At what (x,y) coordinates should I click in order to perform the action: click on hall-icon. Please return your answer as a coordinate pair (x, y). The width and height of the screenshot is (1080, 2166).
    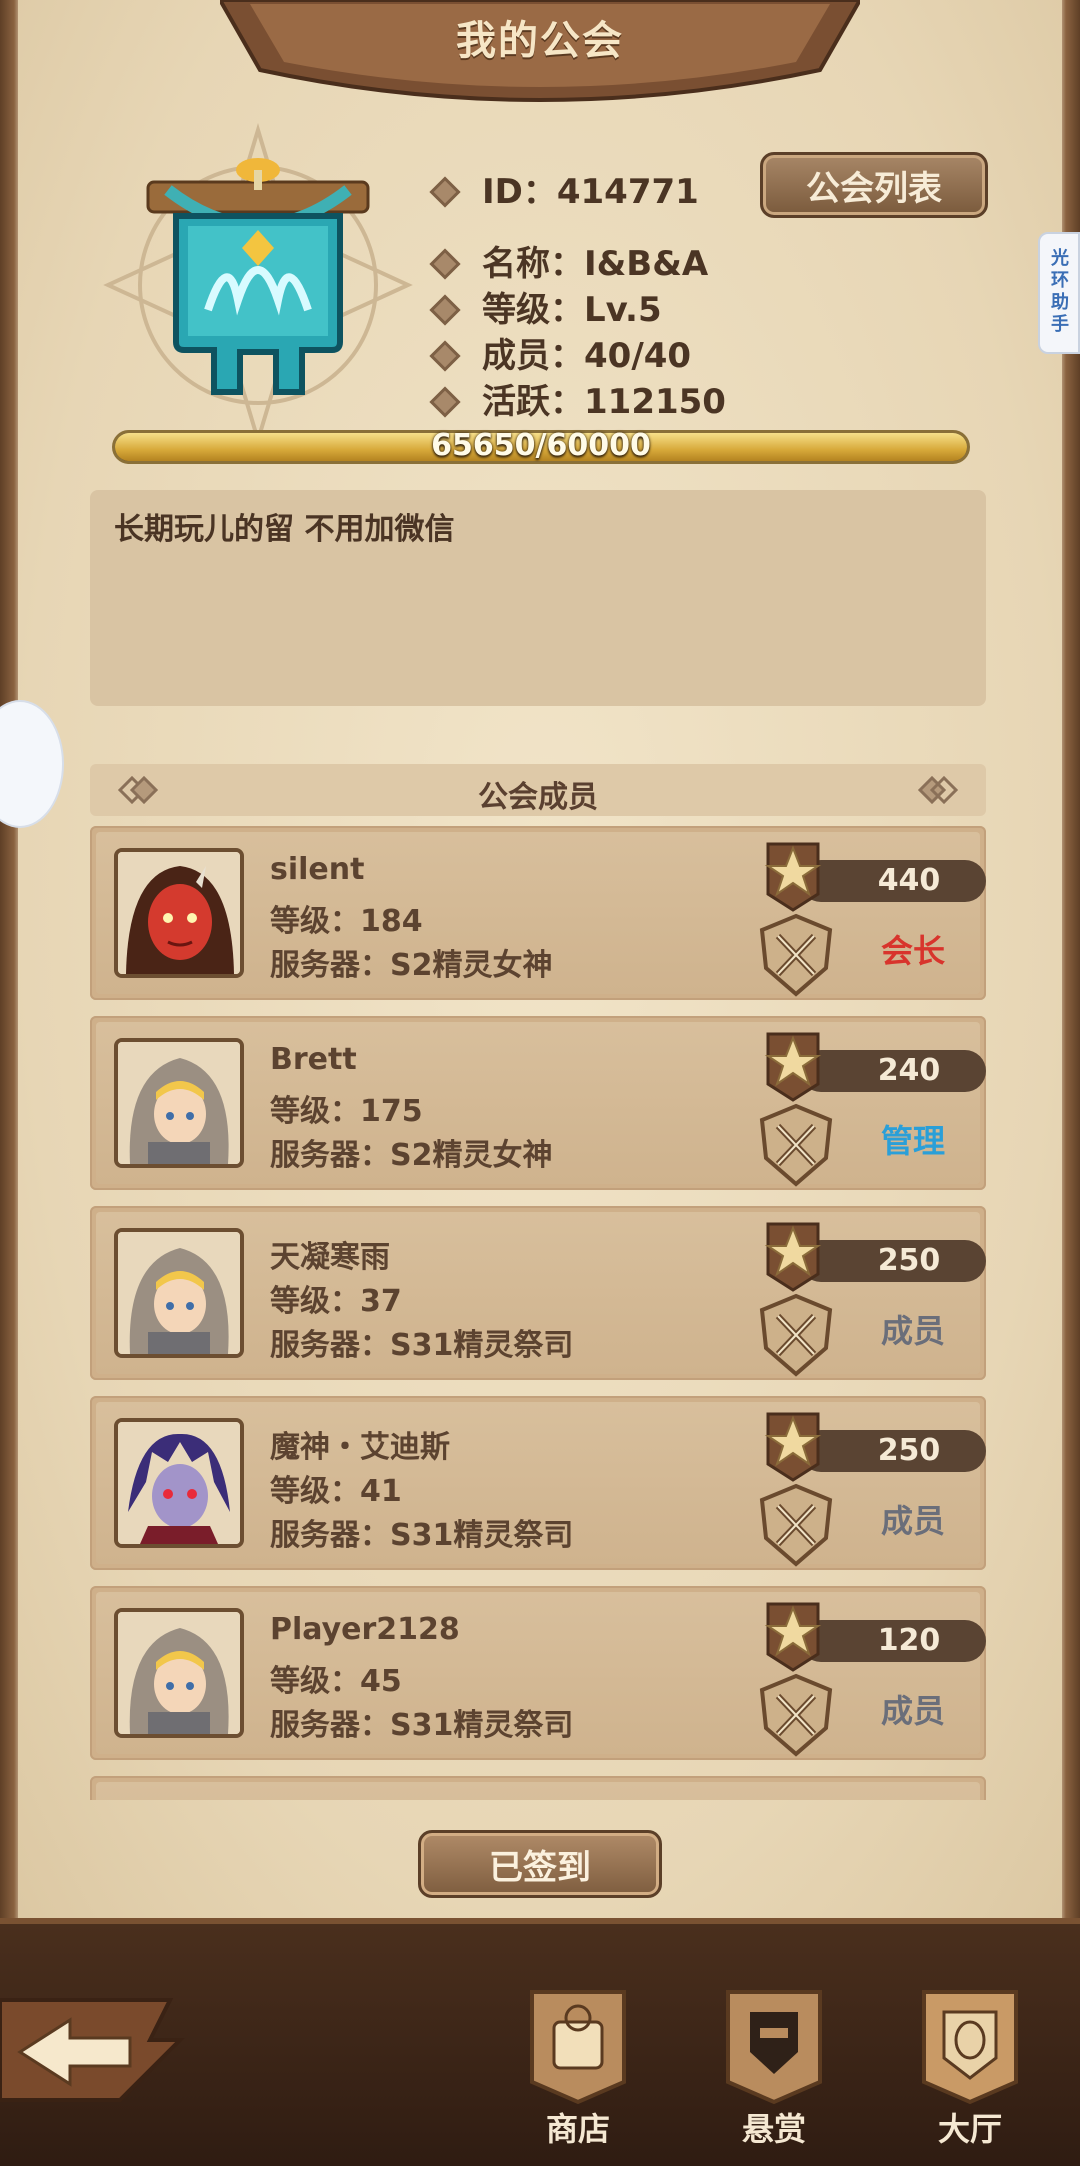
    Looking at the image, I should click on (970, 2047).